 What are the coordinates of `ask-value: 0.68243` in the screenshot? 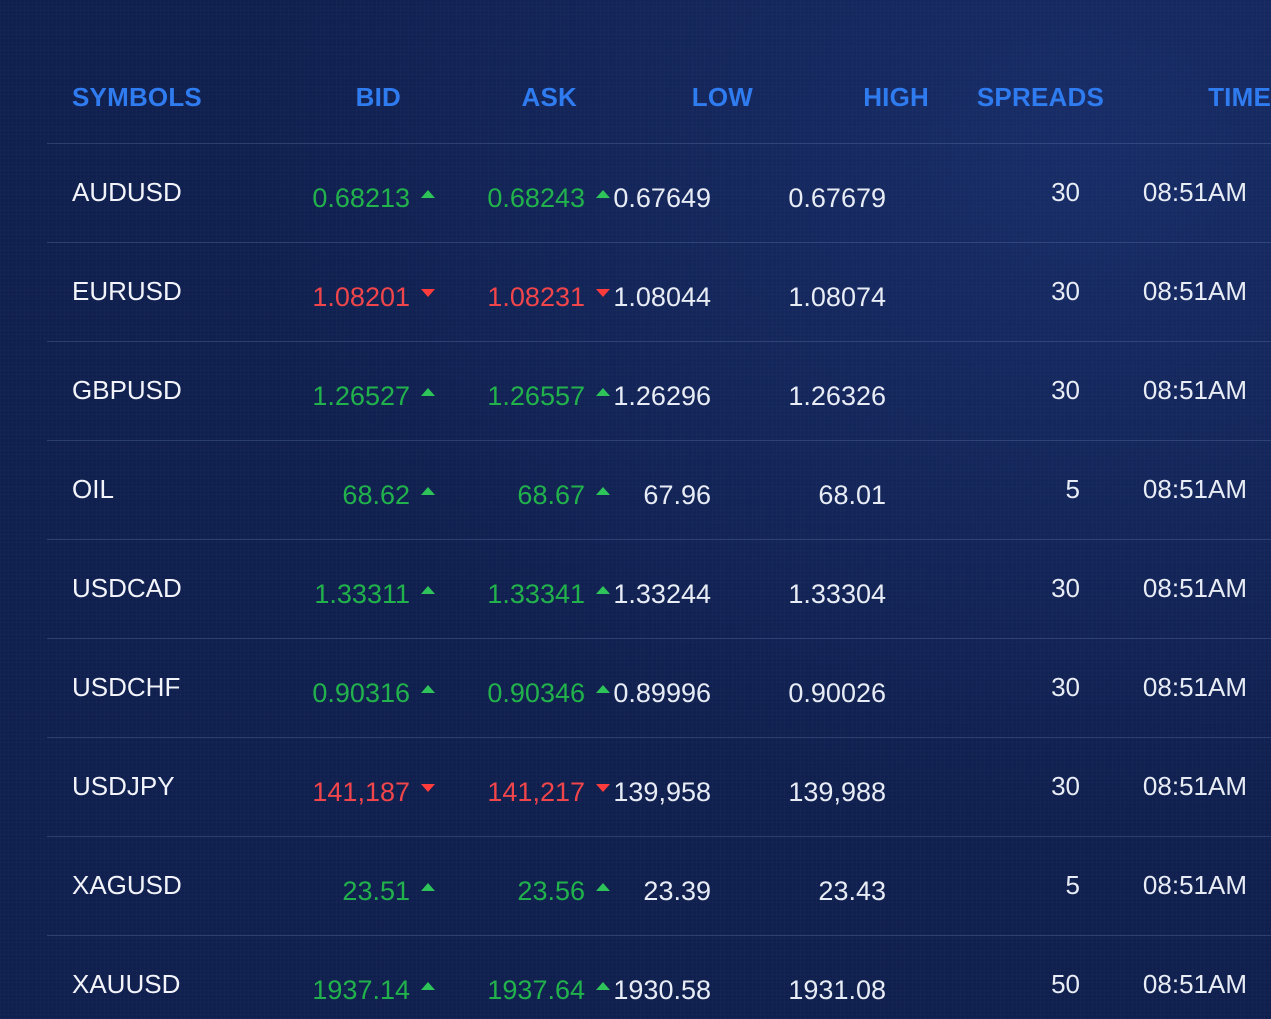 It's located at (536, 198).